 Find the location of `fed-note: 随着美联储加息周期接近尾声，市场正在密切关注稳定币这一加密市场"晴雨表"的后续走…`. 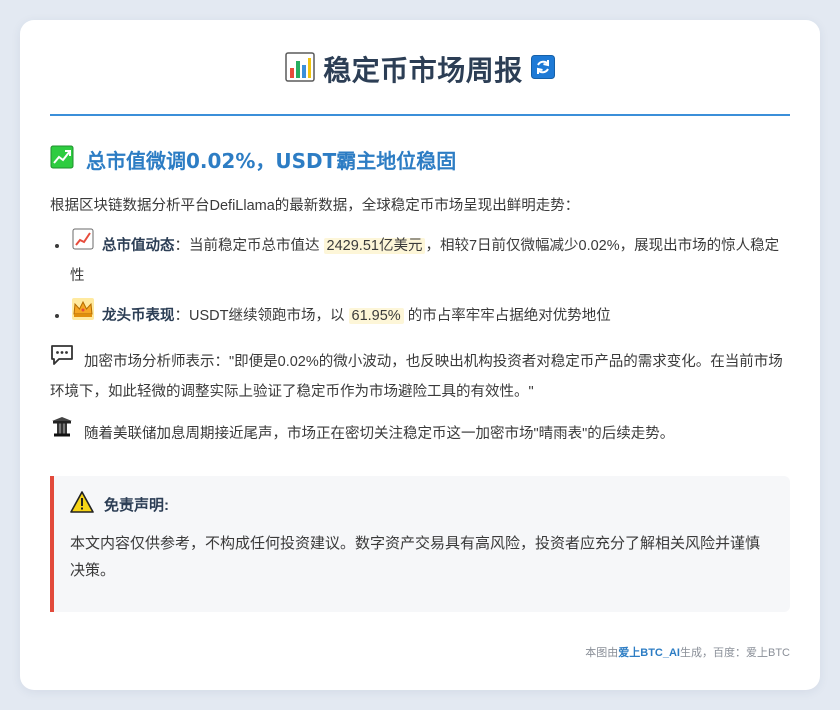

fed-note: 随着美联储加息周期接近尾声，市场正在密切关注稳定币这一加密市场"晴雨表"的后续走… is located at coordinates (420, 433).